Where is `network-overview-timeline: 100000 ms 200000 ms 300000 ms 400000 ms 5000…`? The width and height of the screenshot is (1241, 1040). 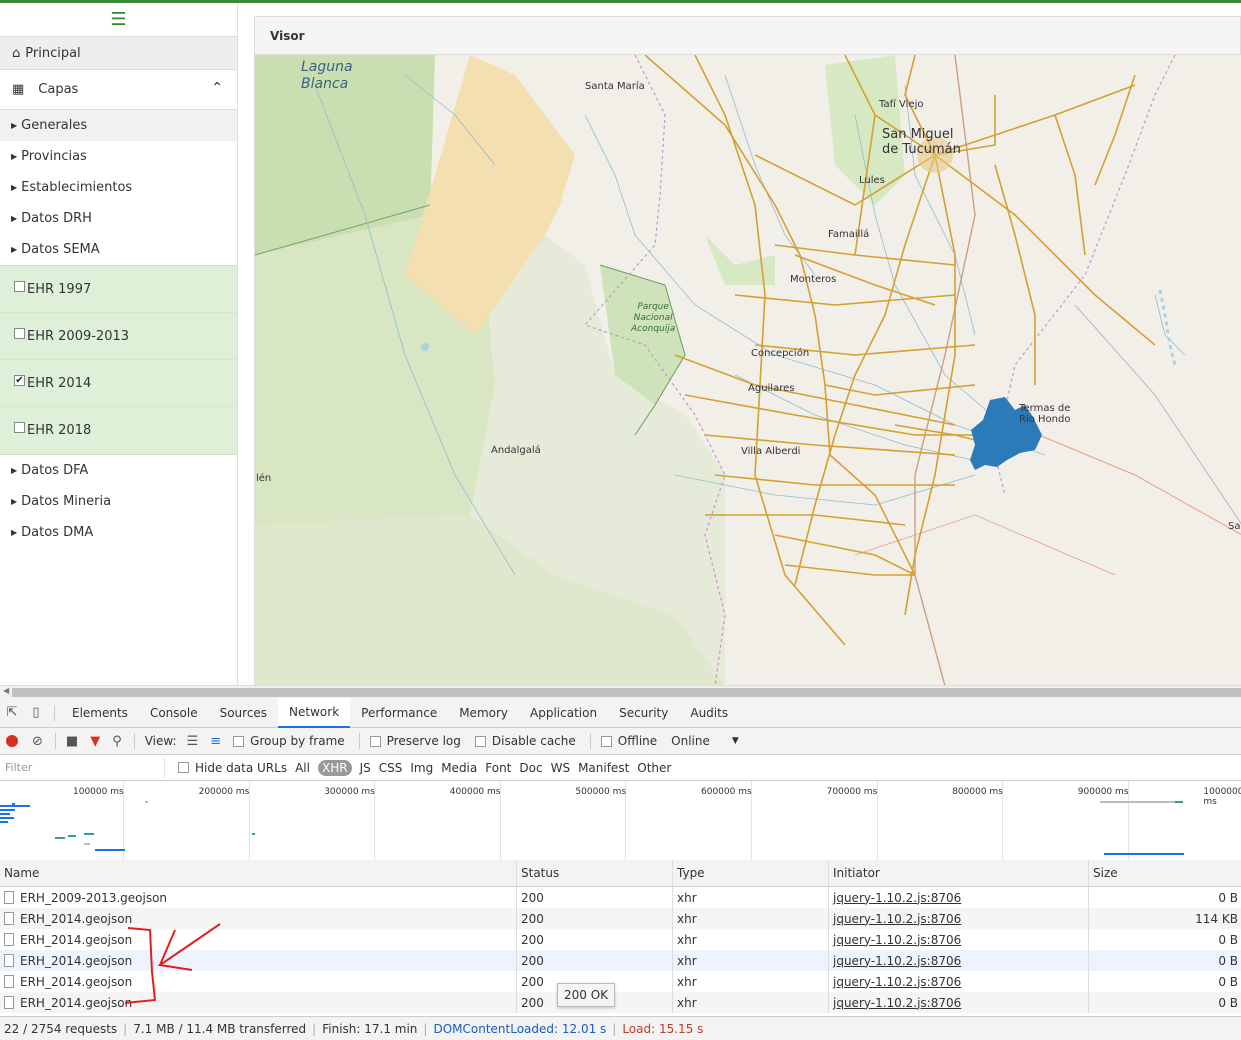
network-overview-timeline: 100000 ms 200000 ms 300000 ms 400000 ms 5000… is located at coordinates (620, 821).